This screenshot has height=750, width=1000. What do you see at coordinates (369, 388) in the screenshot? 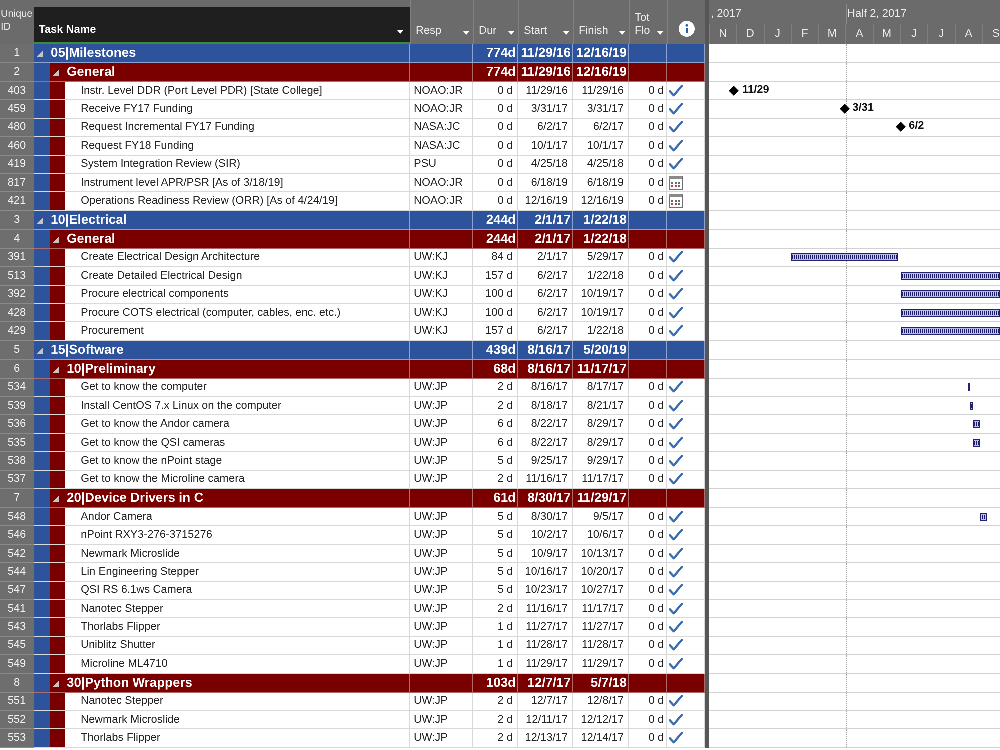
I see `task-row: Get to know the computer UW:JP 2 d 8/16/17 8/17/17 0 d` at bounding box center [369, 388].